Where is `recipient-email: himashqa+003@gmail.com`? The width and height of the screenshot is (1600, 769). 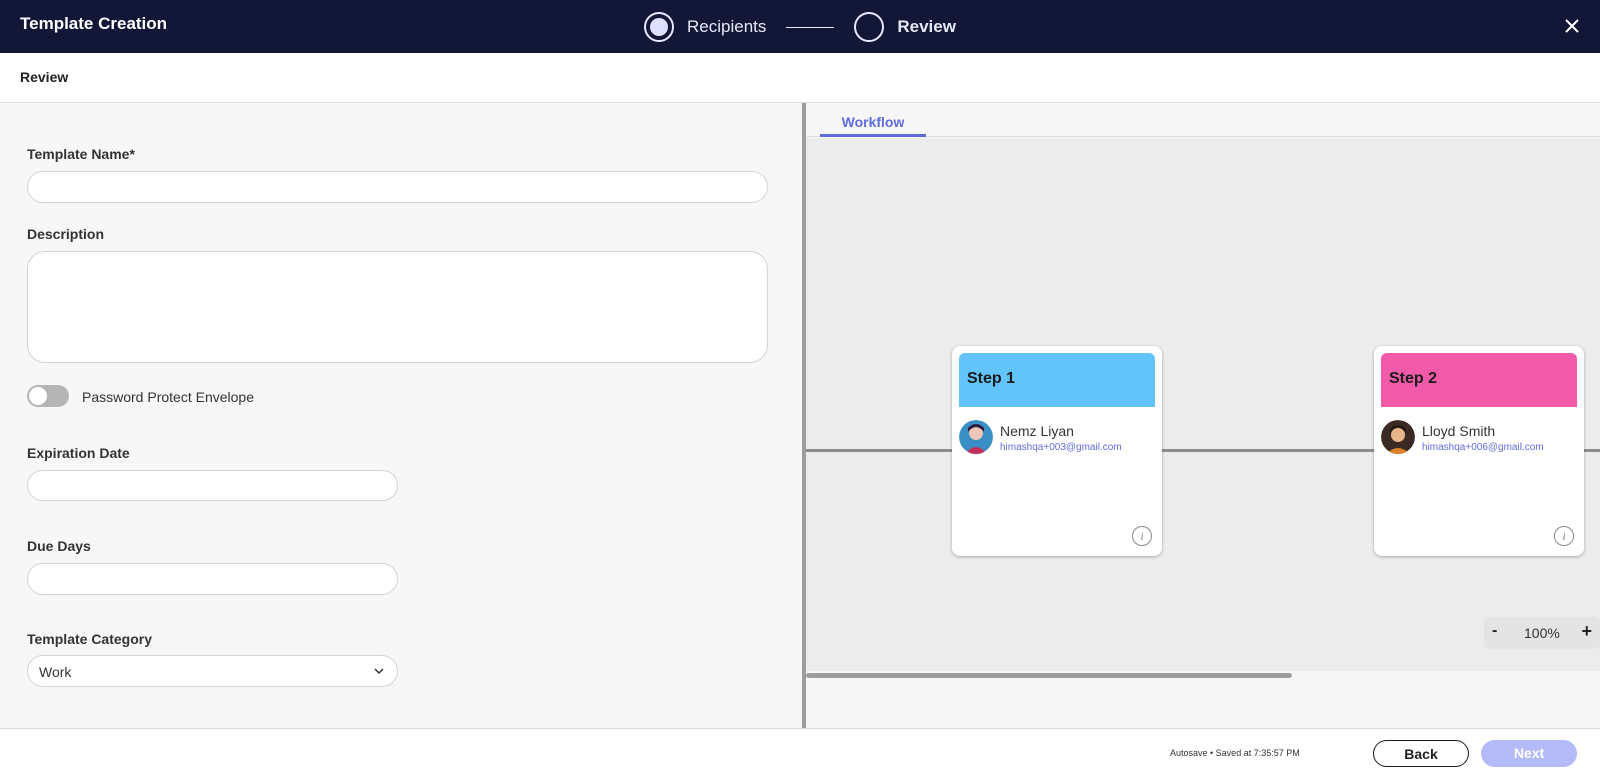 recipient-email: himashqa+003@gmail.com is located at coordinates (1061, 447).